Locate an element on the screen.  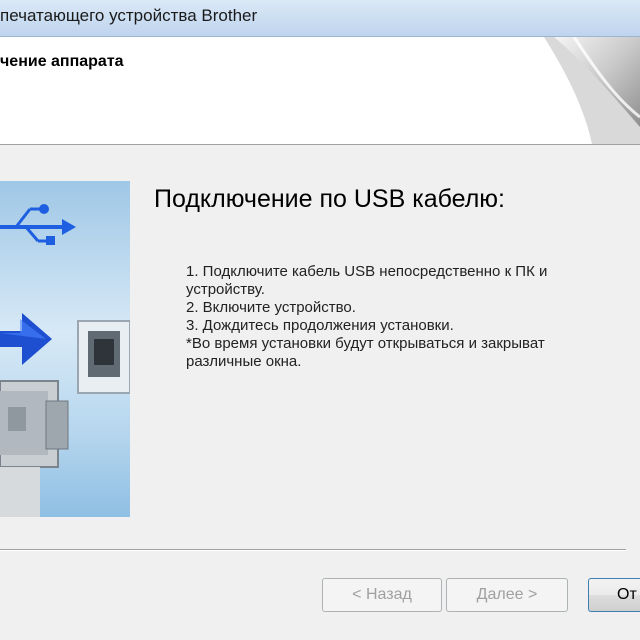
window-title-bar: печатающего устройства Brother is located at coordinates (320, 18).